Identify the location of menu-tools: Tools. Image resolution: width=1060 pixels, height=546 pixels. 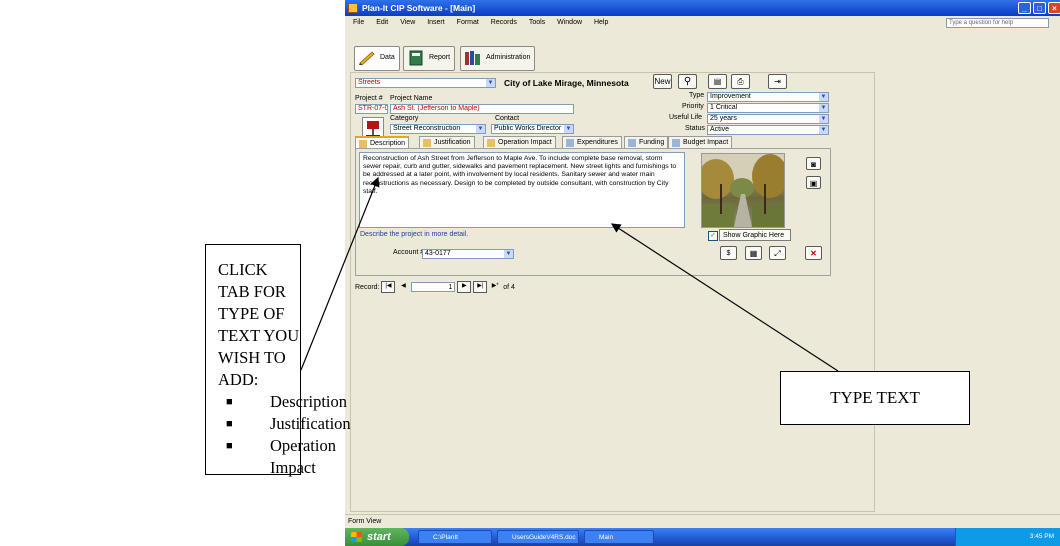
(537, 22).